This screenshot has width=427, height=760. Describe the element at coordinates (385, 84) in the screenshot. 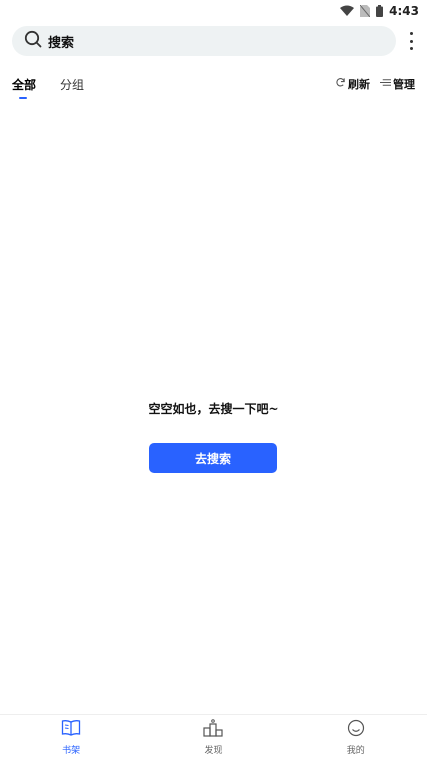

I see `manage-icon` at that location.